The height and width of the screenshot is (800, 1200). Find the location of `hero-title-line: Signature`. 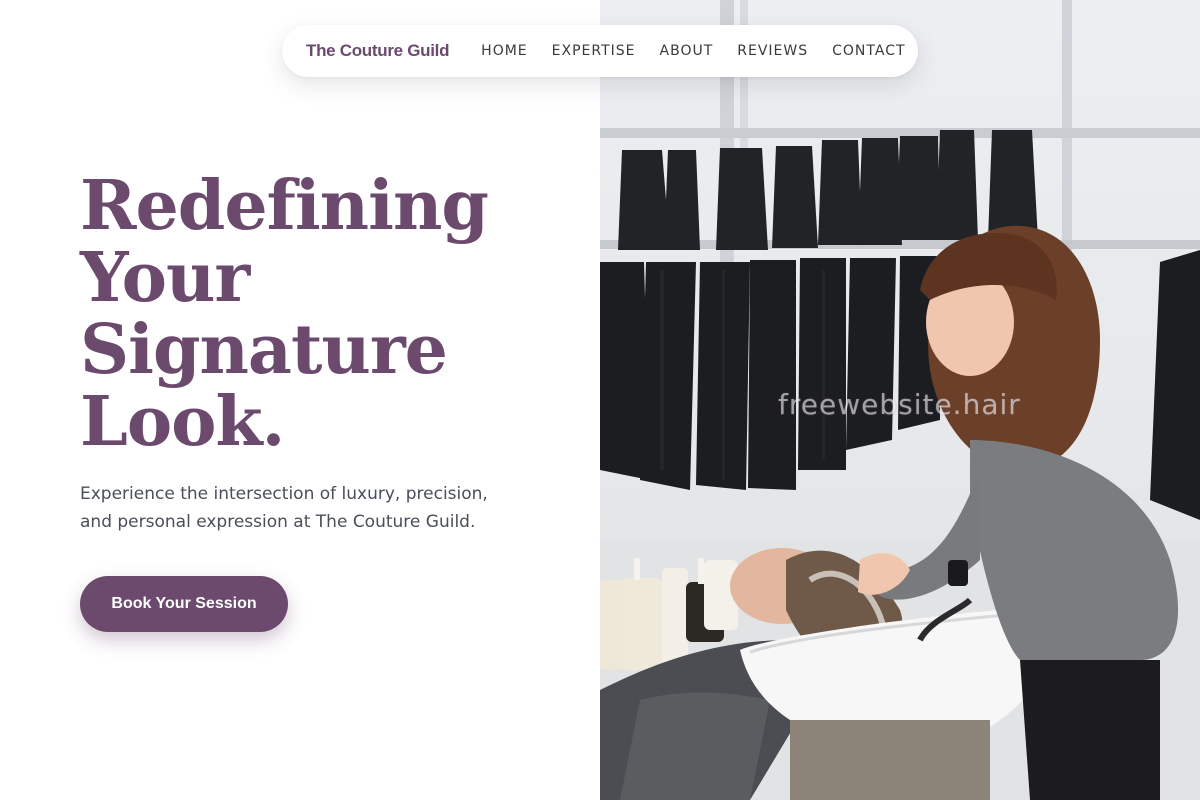

hero-title-line: Signature is located at coordinates (264, 350).